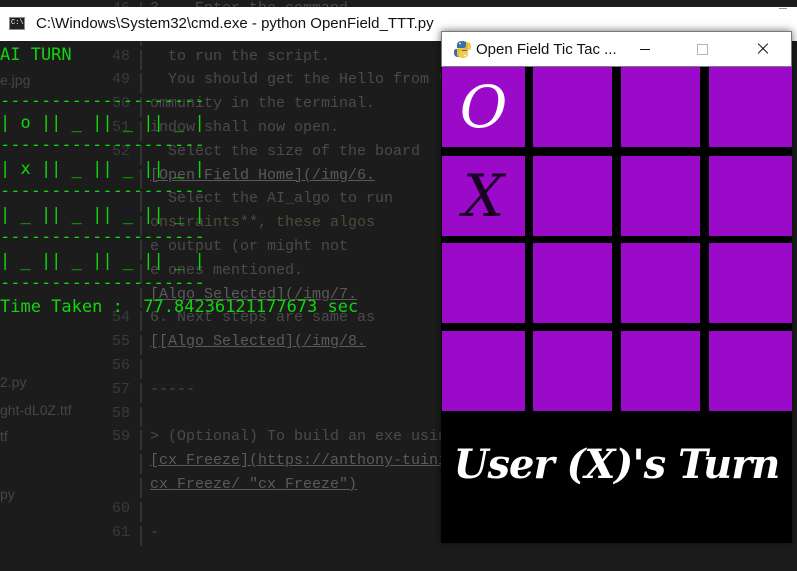  Describe the element at coordinates (120, 80) in the screenshot. I see `line-number: 49` at that location.